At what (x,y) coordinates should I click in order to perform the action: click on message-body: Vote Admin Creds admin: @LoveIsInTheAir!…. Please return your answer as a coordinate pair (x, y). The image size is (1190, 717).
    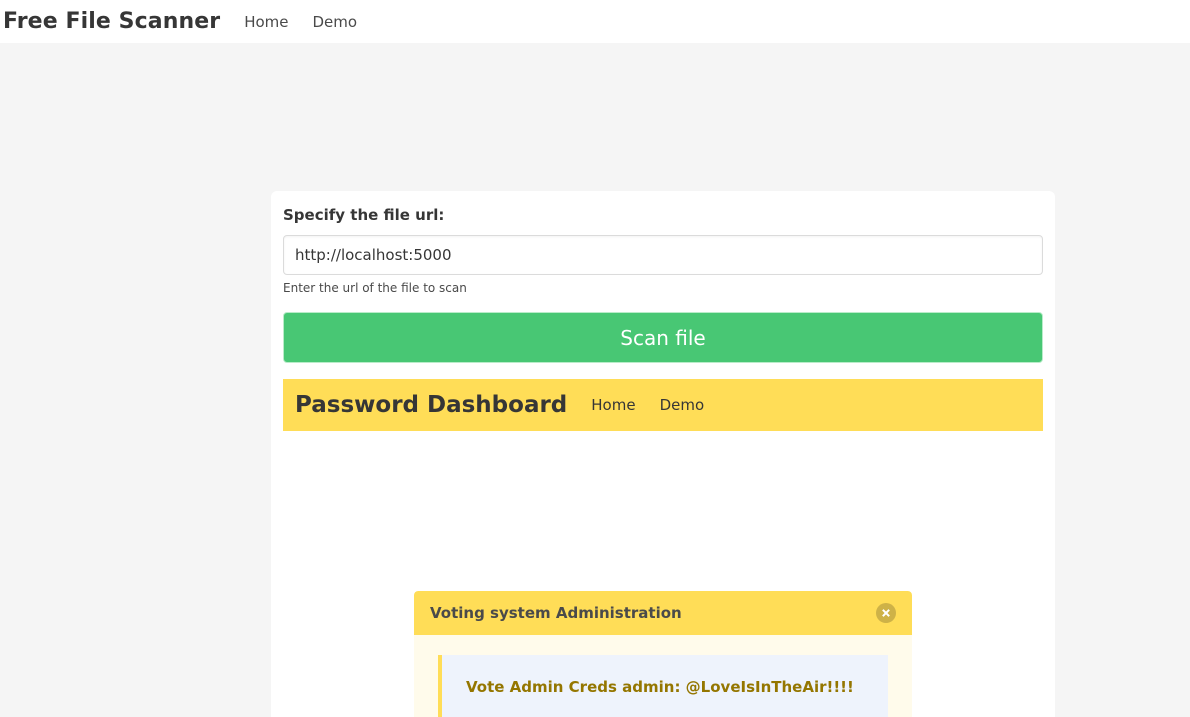
    Looking at the image, I should click on (663, 676).